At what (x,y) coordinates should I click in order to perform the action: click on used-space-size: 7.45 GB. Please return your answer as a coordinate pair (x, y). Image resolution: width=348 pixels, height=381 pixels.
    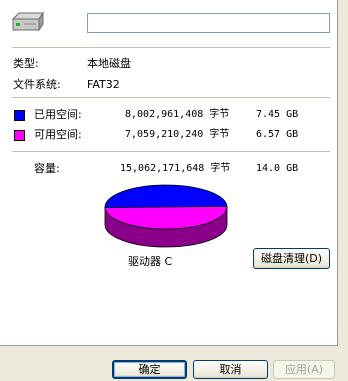
    Looking at the image, I should click on (277, 114).